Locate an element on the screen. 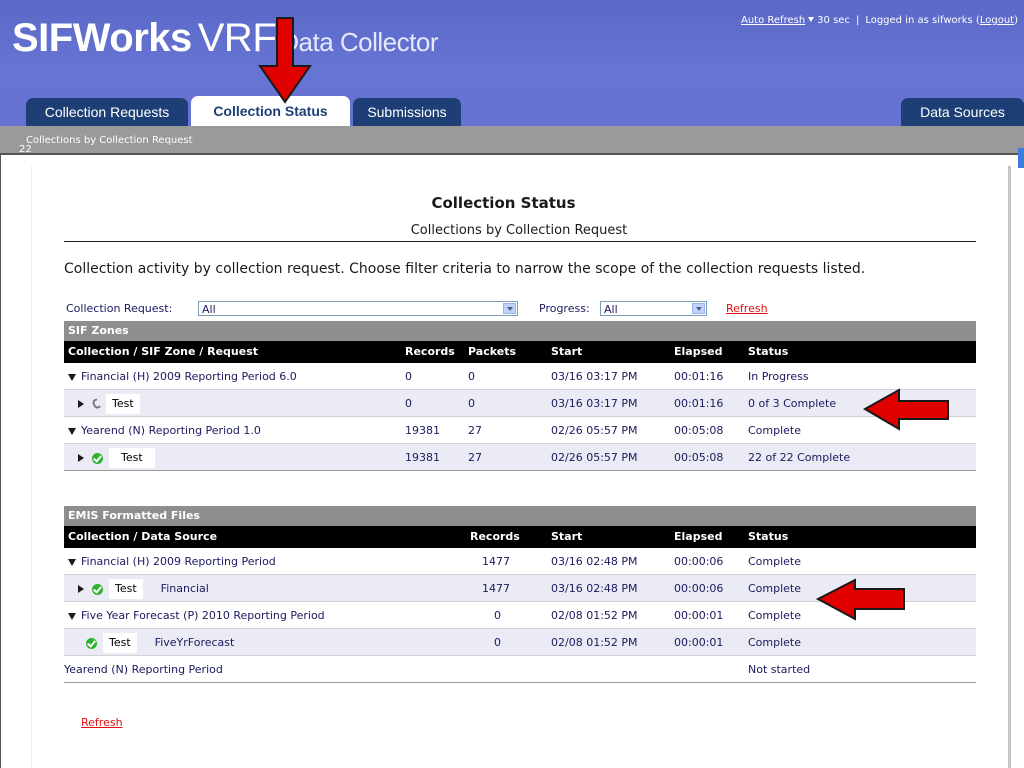 This screenshot has height=768, width=1024. data-source-name: Test Financial is located at coordinates (136, 588).